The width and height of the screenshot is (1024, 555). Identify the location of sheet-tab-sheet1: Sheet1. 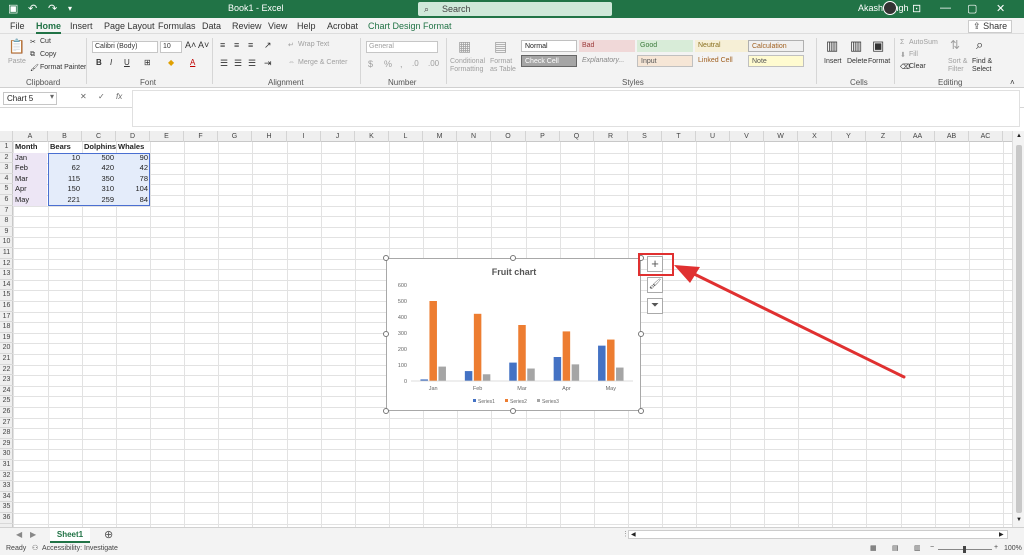
(70, 535).